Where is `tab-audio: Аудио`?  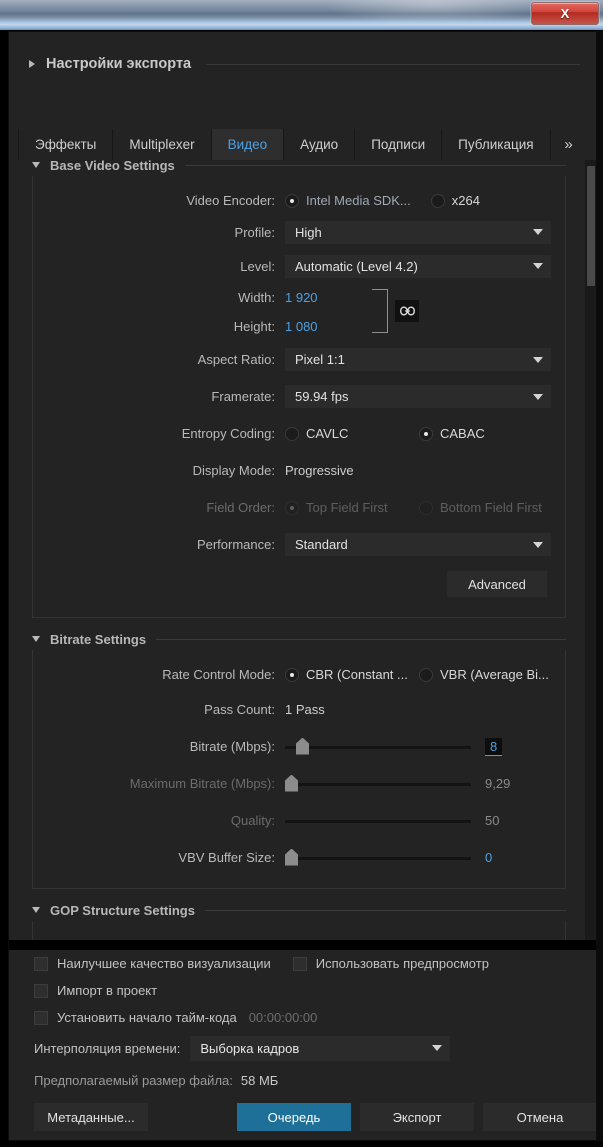
tab-audio: Аудио is located at coordinates (320, 144).